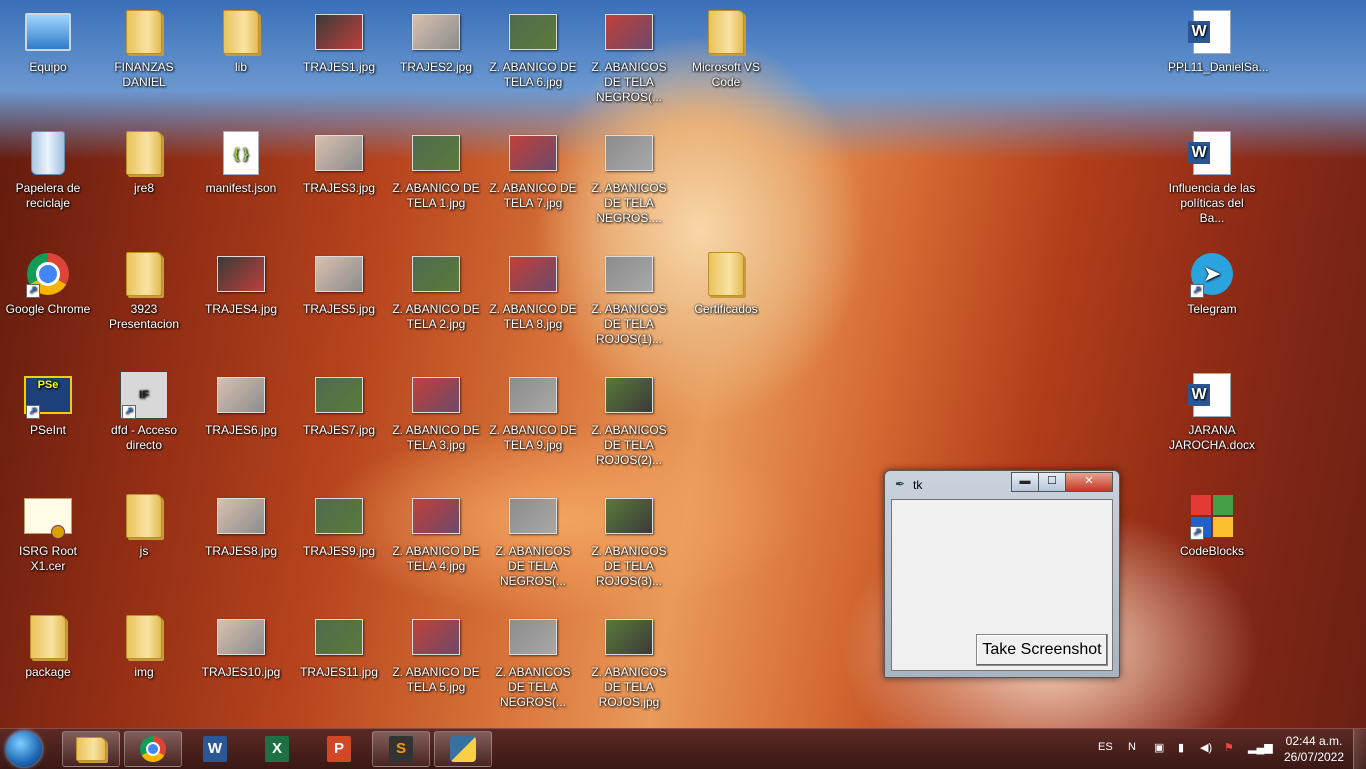  What do you see at coordinates (1314, 749) in the screenshot?
I see `clock: 02:44 a.m. 26/07/2022` at bounding box center [1314, 749].